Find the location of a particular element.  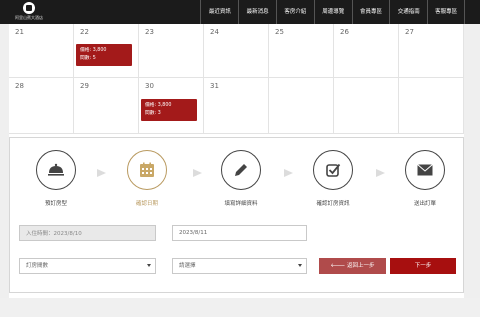

step-label: 預訂房型 is located at coordinates (55, 204).